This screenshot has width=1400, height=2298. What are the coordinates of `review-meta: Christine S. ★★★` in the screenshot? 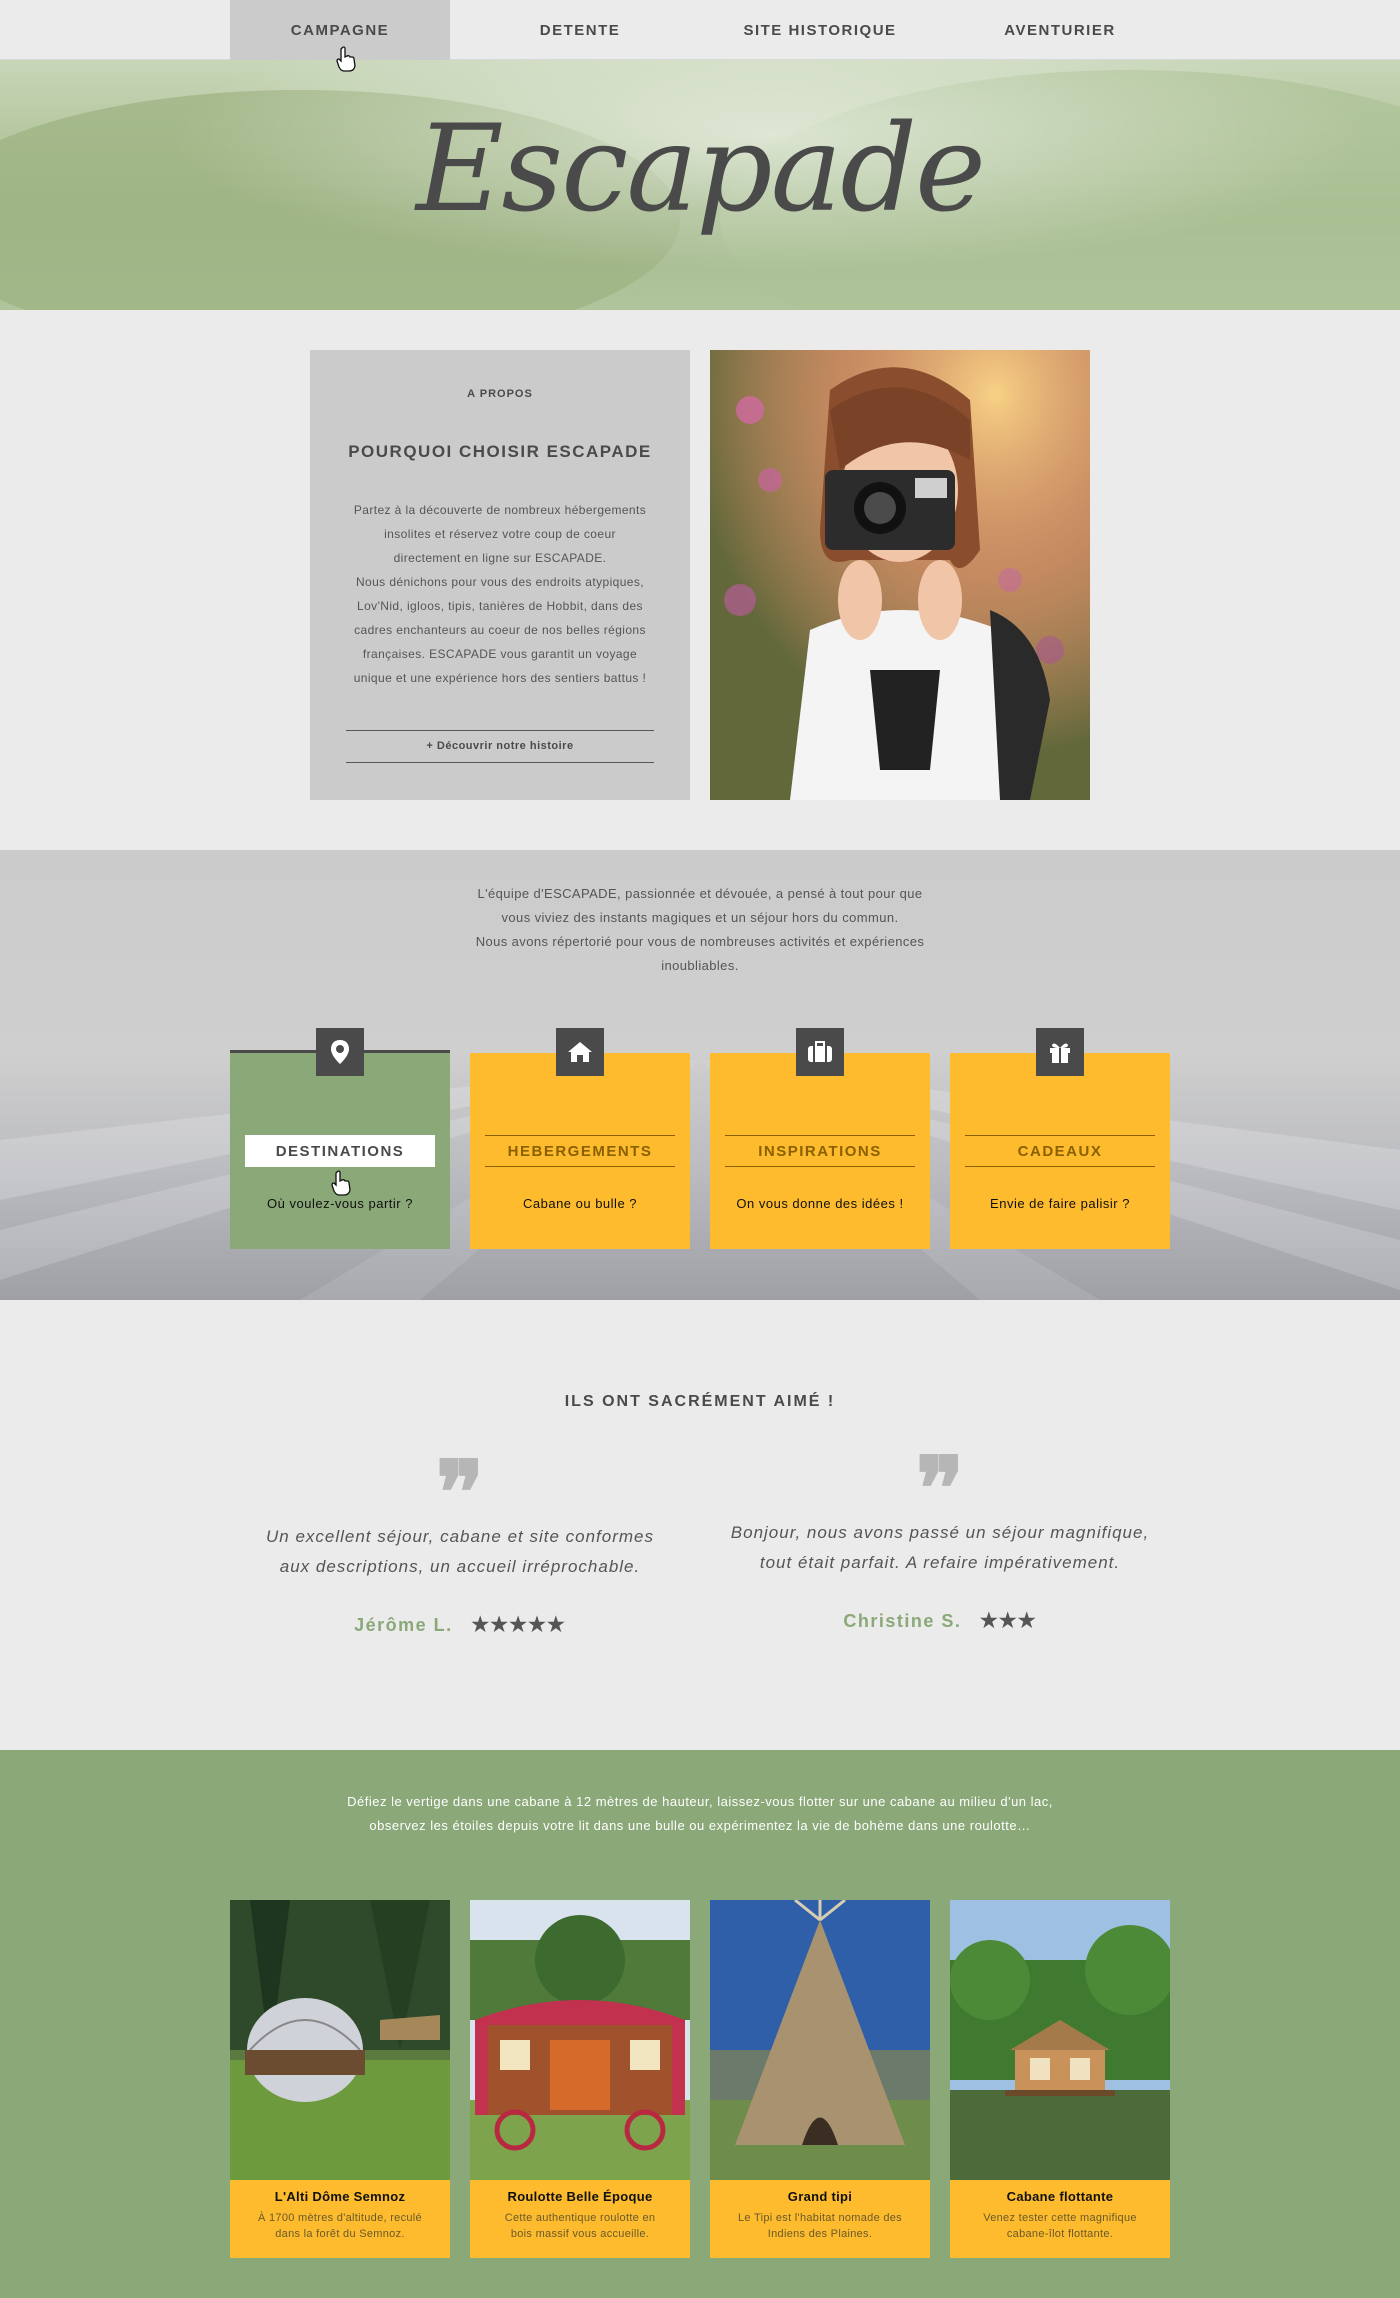 It's located at (940, 1620).